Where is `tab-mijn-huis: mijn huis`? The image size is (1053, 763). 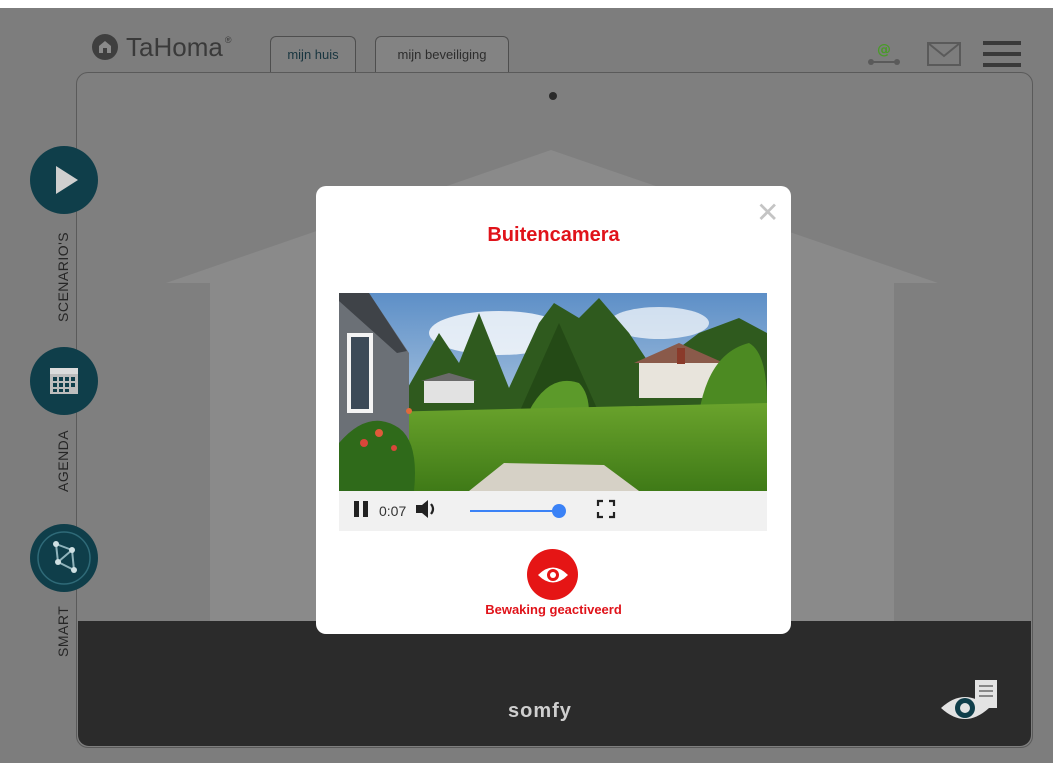 tab-mijn-huis: mijn huis is located at coordinates (313, 54).